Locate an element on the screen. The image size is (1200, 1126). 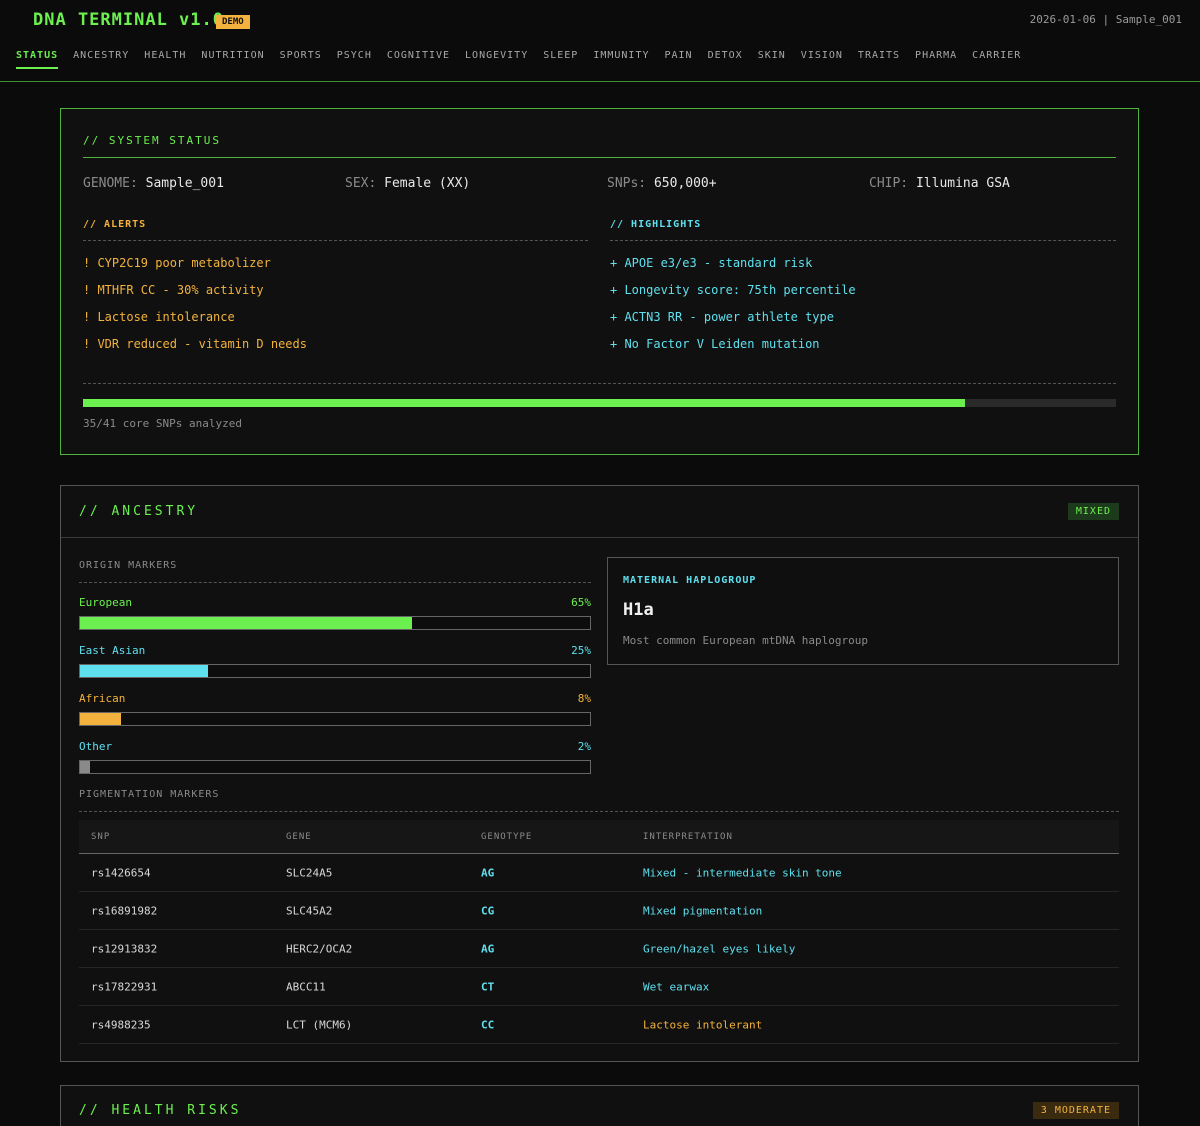
origin-label: European is located at coordinates (105, 602).